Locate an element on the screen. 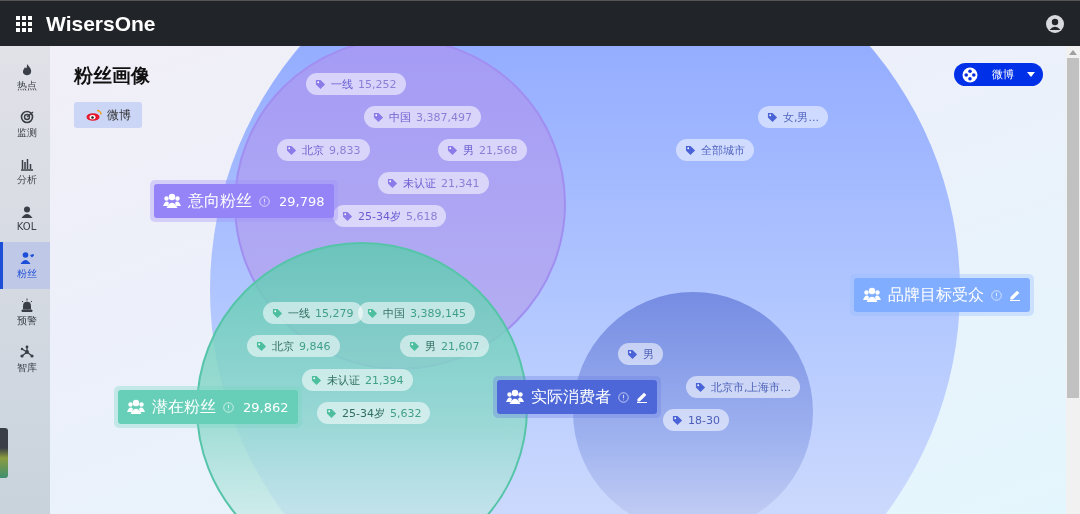 The height and width of the screenshot is (514, 1080). scrollbar is located at coordinates (1073, 280).